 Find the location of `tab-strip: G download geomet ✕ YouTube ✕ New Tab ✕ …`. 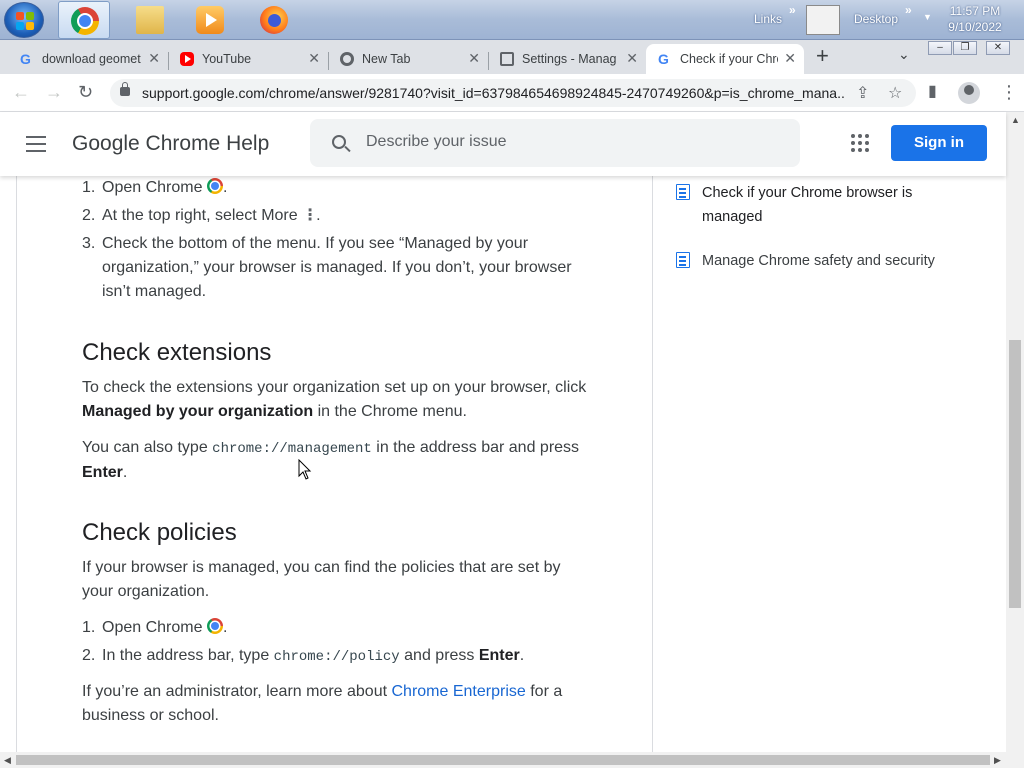

tab-strip: G download geomet ✕ YouTube ✕ New Tab ✕ … is located at coordinates (512, 57).